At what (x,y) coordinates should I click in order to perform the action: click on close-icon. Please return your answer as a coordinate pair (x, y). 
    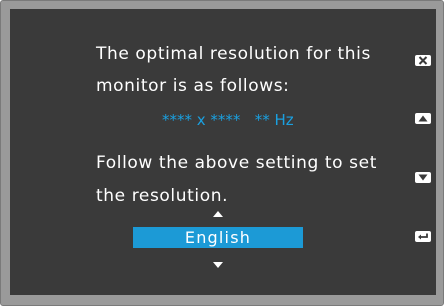
    Looking at the image, I should click on (423, 60).